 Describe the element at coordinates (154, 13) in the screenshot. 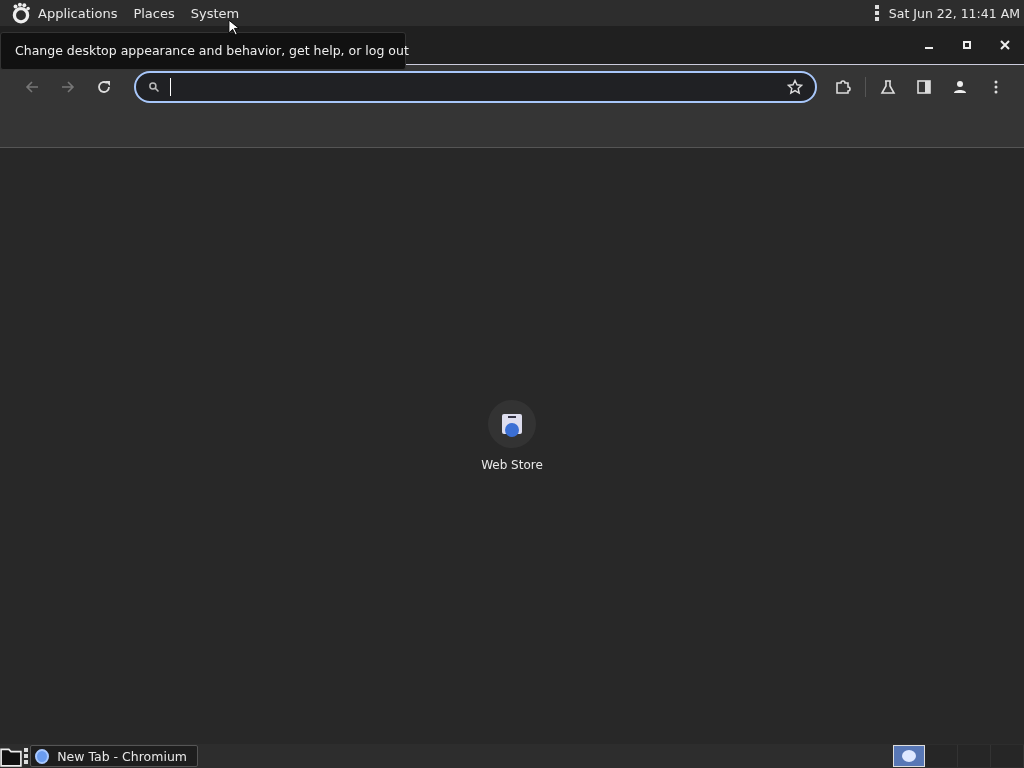

I see `menu-item: Places` at that location.